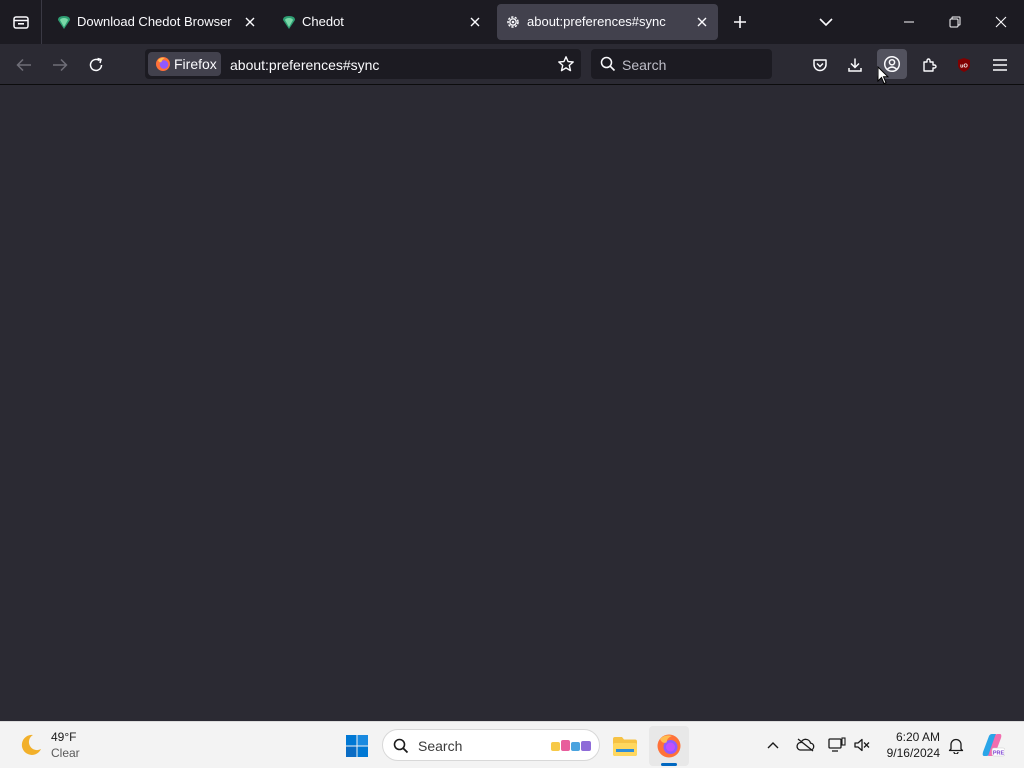 Image resolution: width=1024 pixels, height=768 pixels. I want to click on weather-description: Clear, so click(65, 753).